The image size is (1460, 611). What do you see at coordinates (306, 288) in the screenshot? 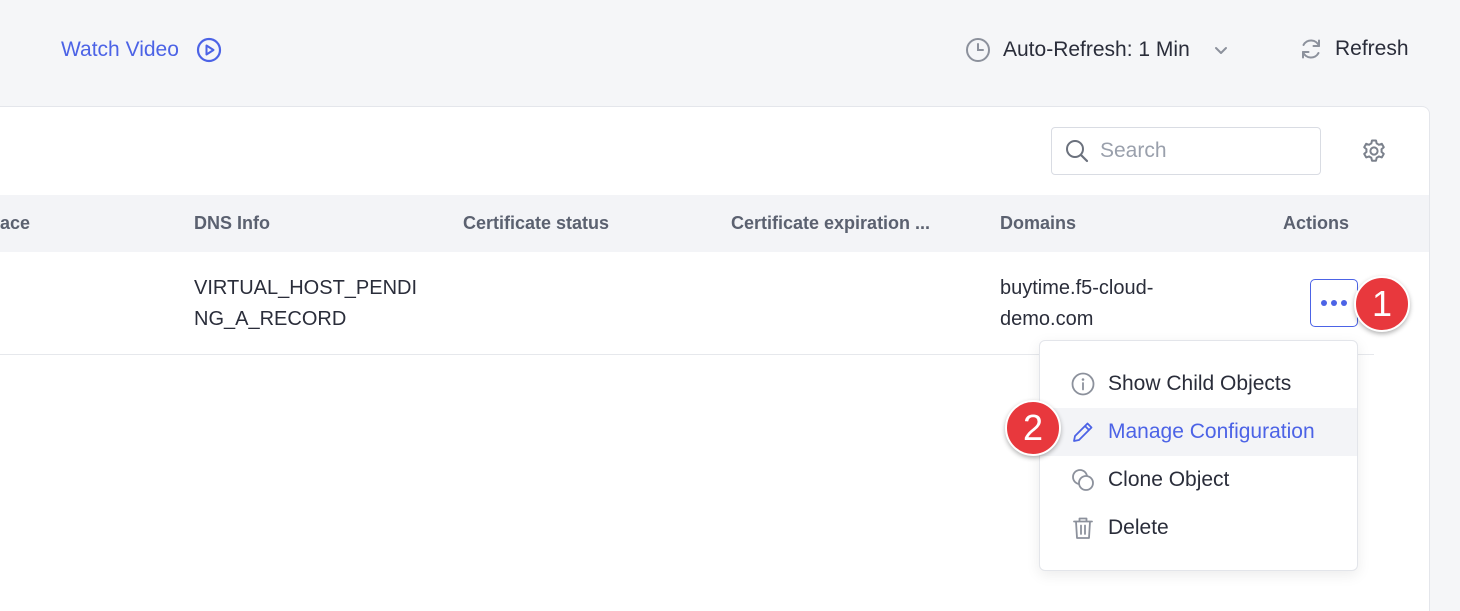
I see `dns-info-line: VIRTUAL_HOST_PENDI` at bounding box center [306, 288].